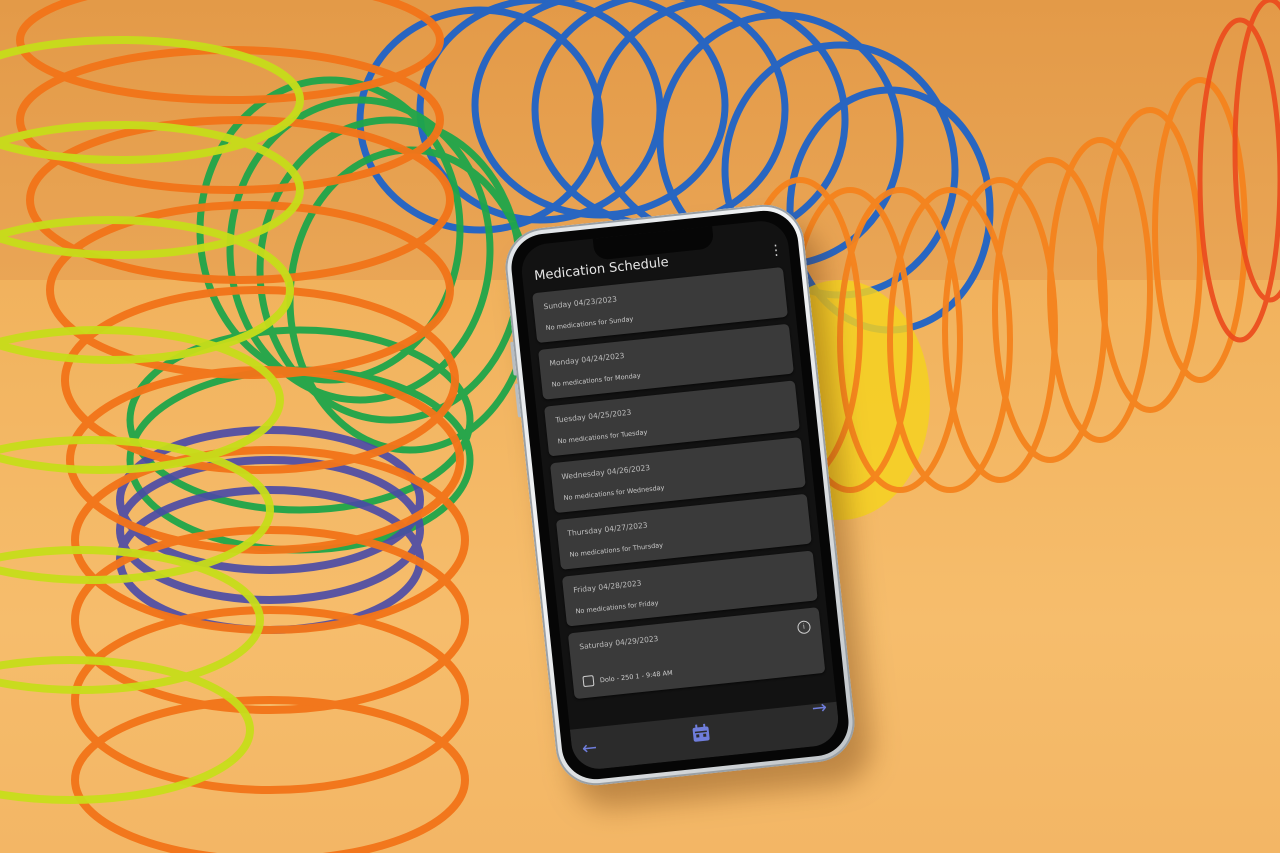 The height and width of the screenshot is (853, 1280). What do you see at coordinates (607, 586) in the screenshot?
I see `day-date: Friday 04/28/2023` at bounding box center [607, 586].